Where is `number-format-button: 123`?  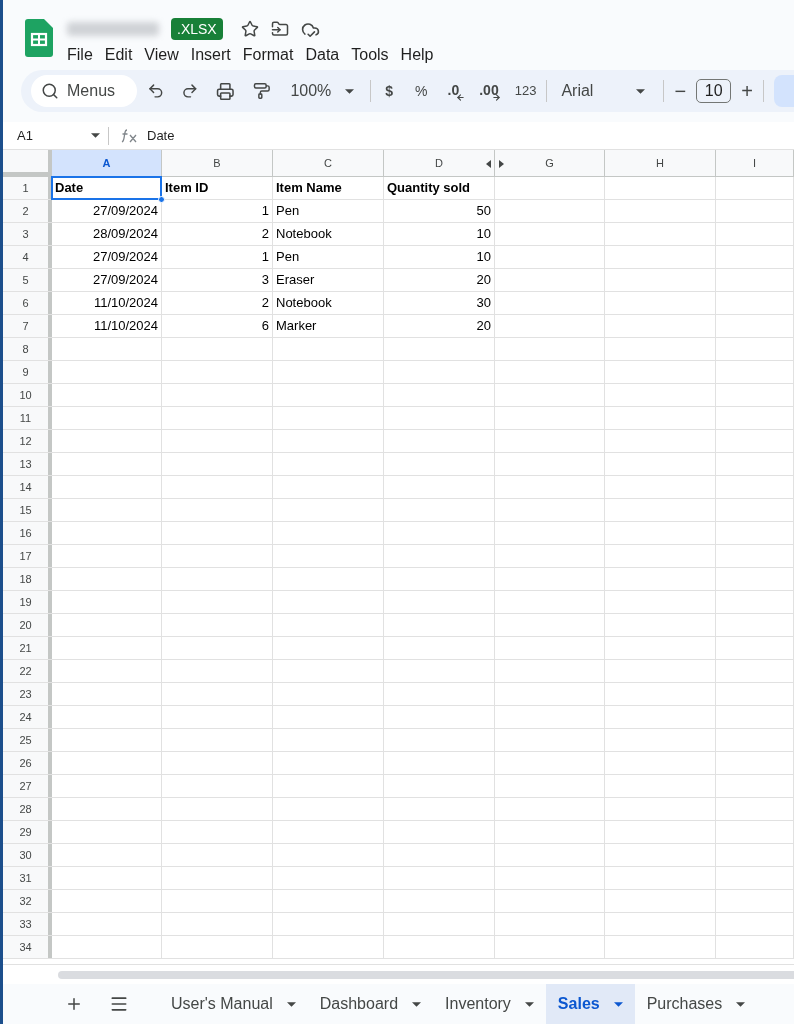 number-format-button: 123 is located at coordinates (525, 91).